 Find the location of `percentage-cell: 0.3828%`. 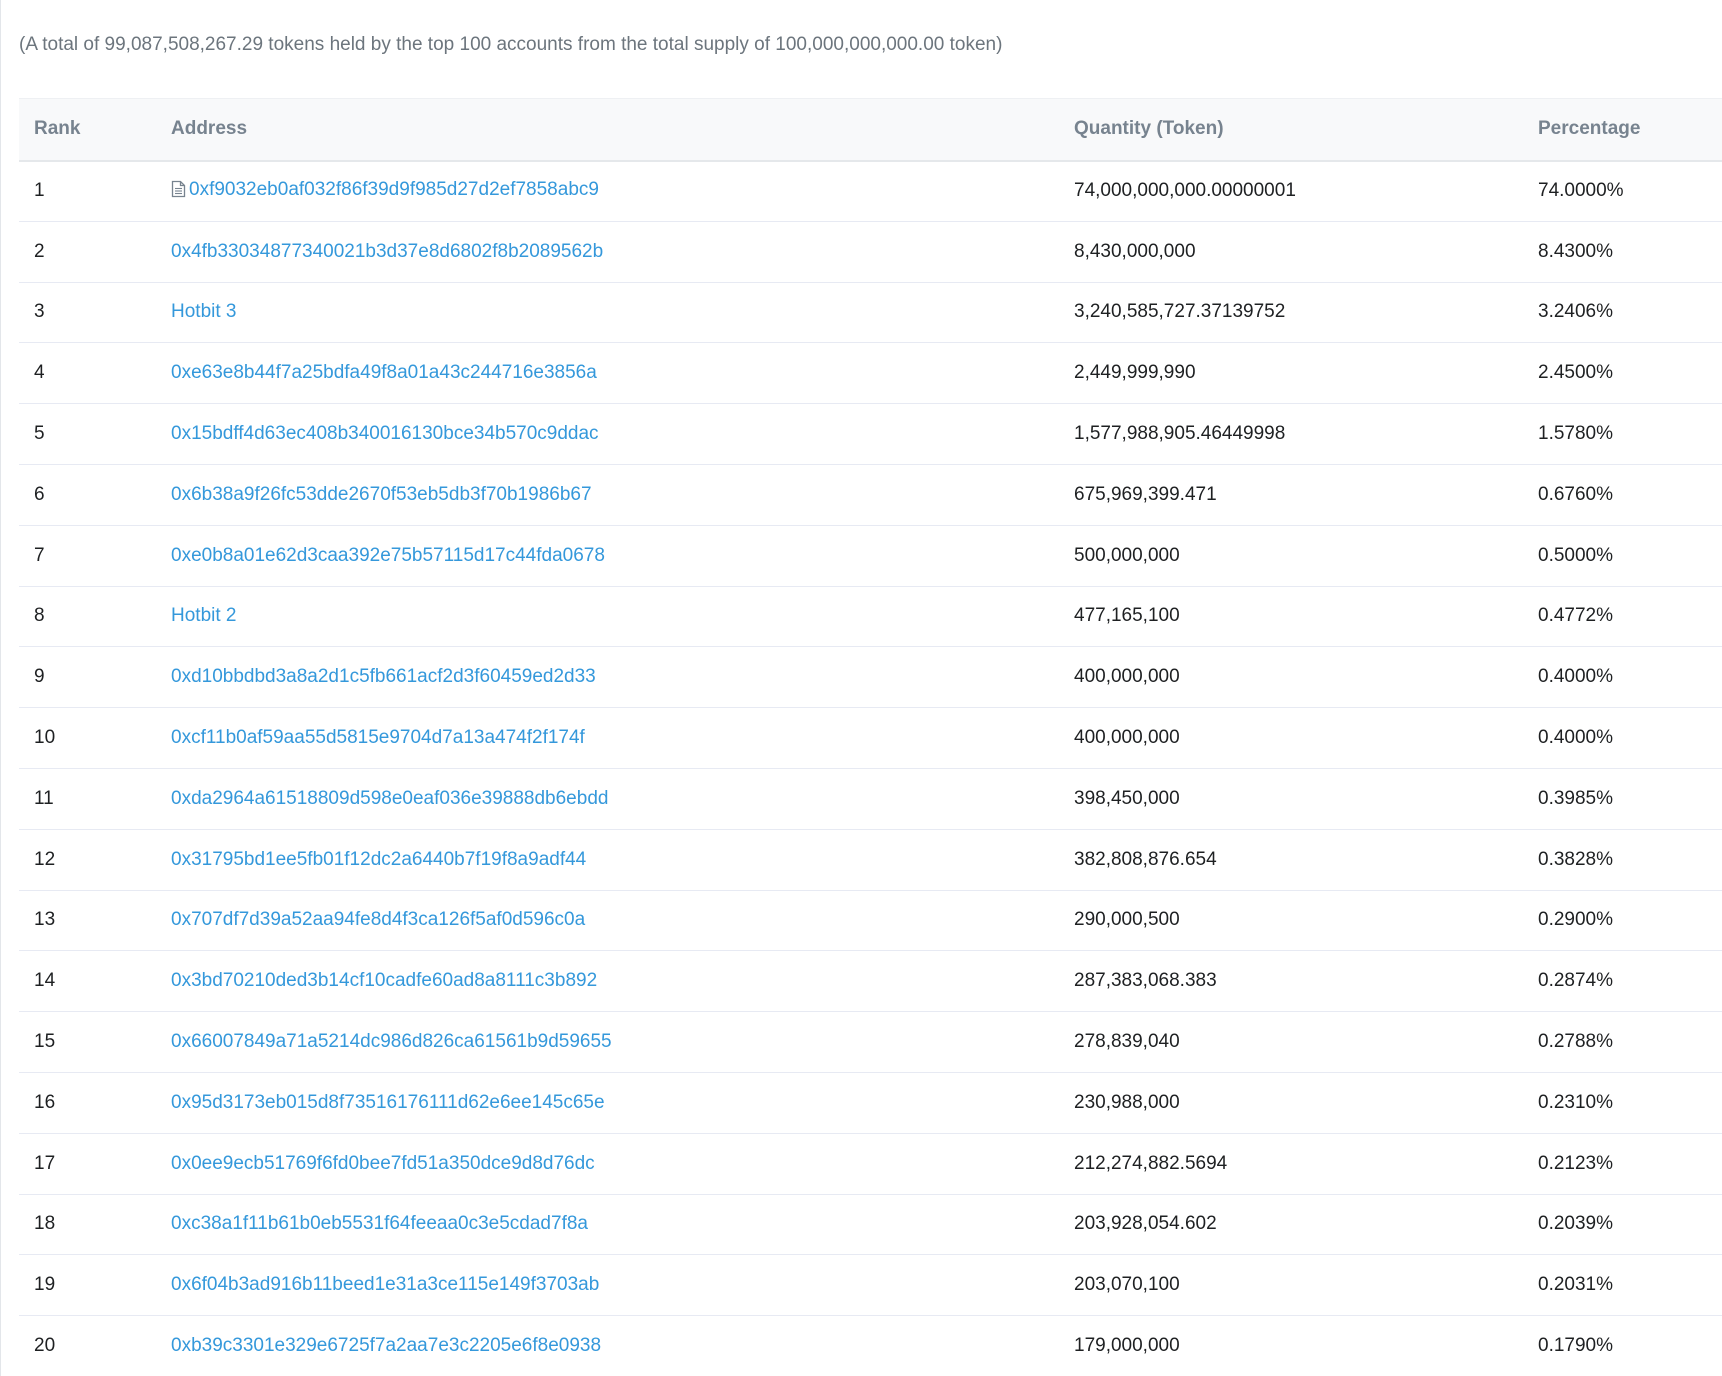

percentage-cell: 0.3828% is located at coordinates (1622, 860).